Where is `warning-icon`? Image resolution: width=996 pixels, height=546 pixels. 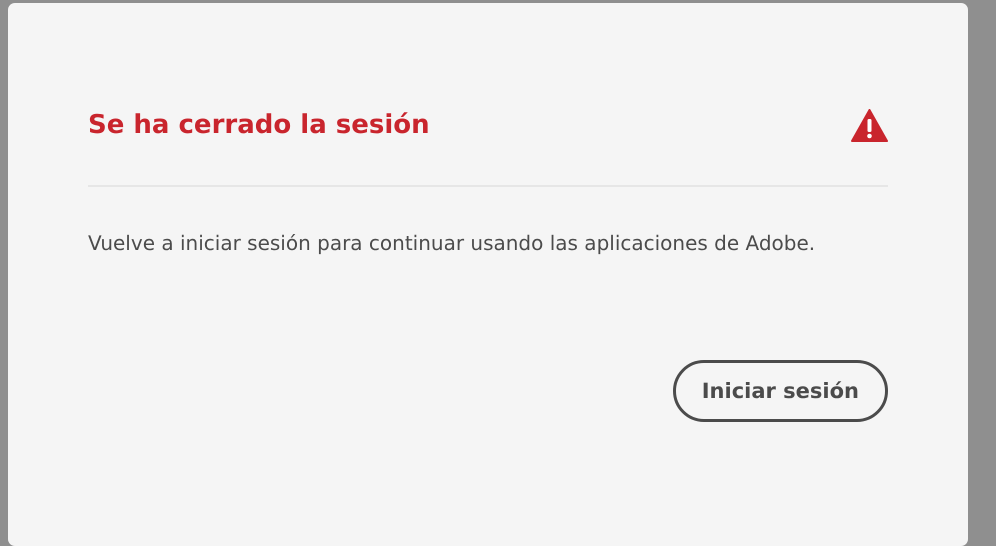 warning-icon is located at coordinates (869, 125).